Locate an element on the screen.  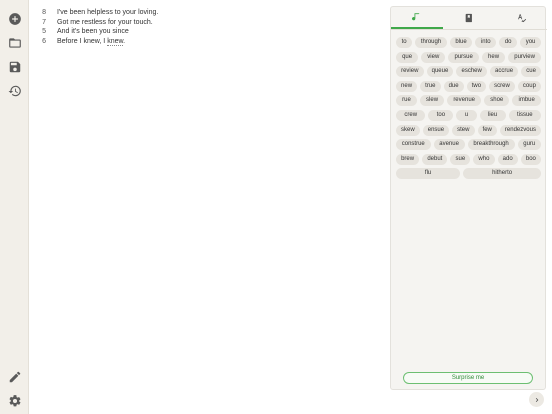
rhyme-chip: u is located at coordinates (466, 115).